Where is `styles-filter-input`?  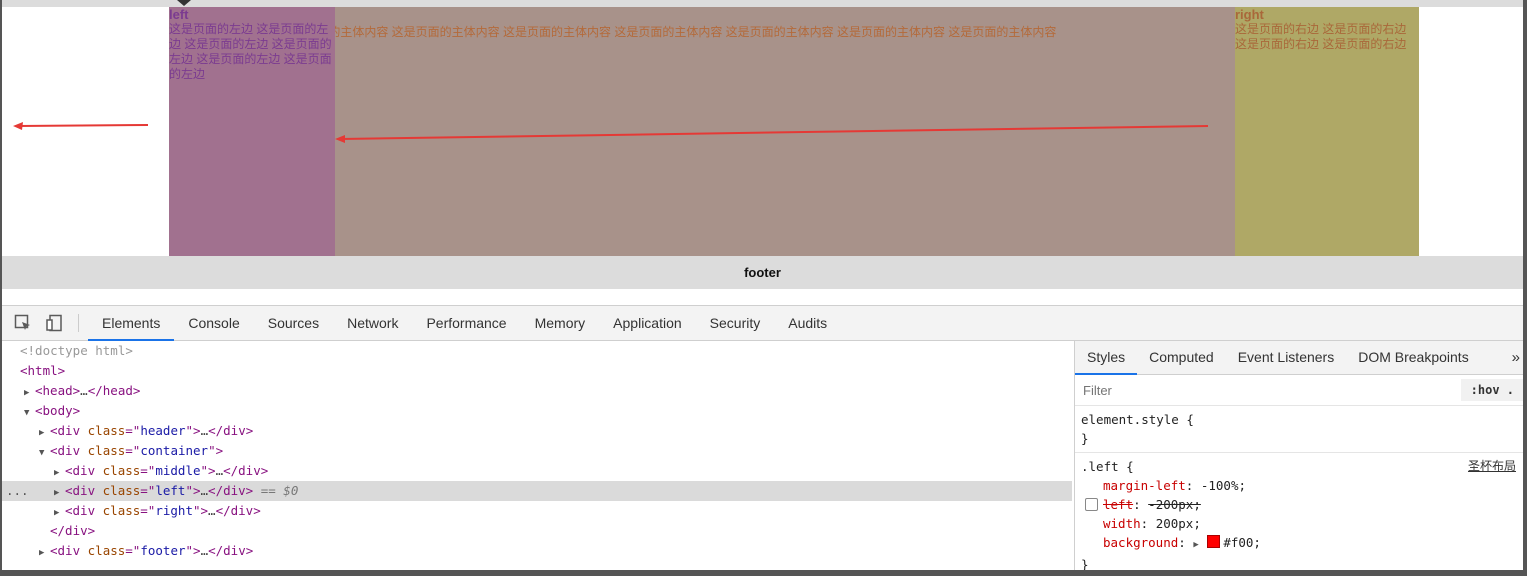
styles-filter-input is located at coordinates (1268, 390).